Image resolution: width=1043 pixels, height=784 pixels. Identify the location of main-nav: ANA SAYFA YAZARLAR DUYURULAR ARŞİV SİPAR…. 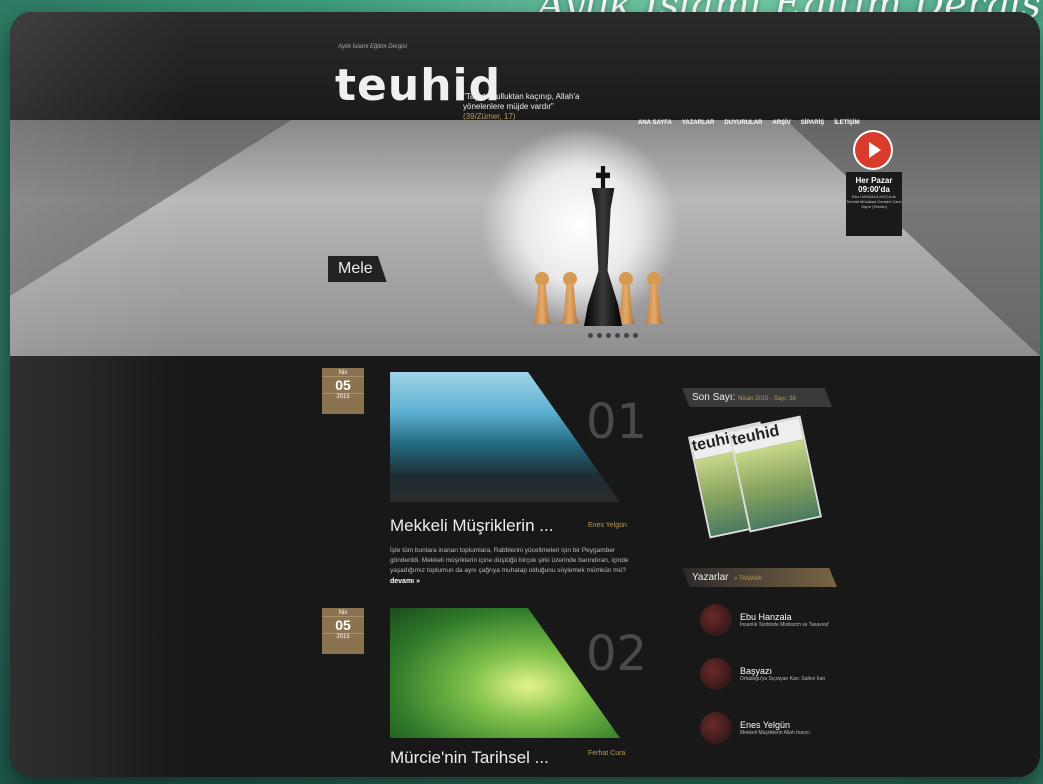
(749, 123).